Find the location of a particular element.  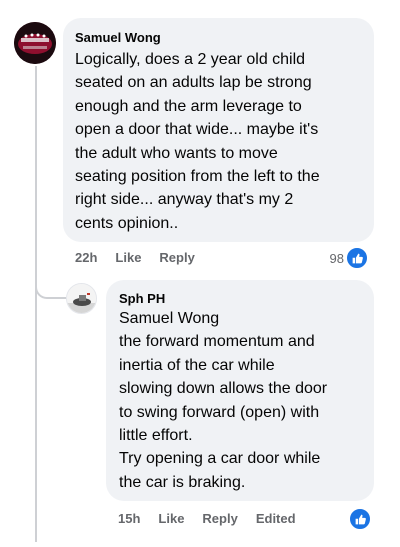

comment-timestamp: 22h is located at coordinates (86, 257).